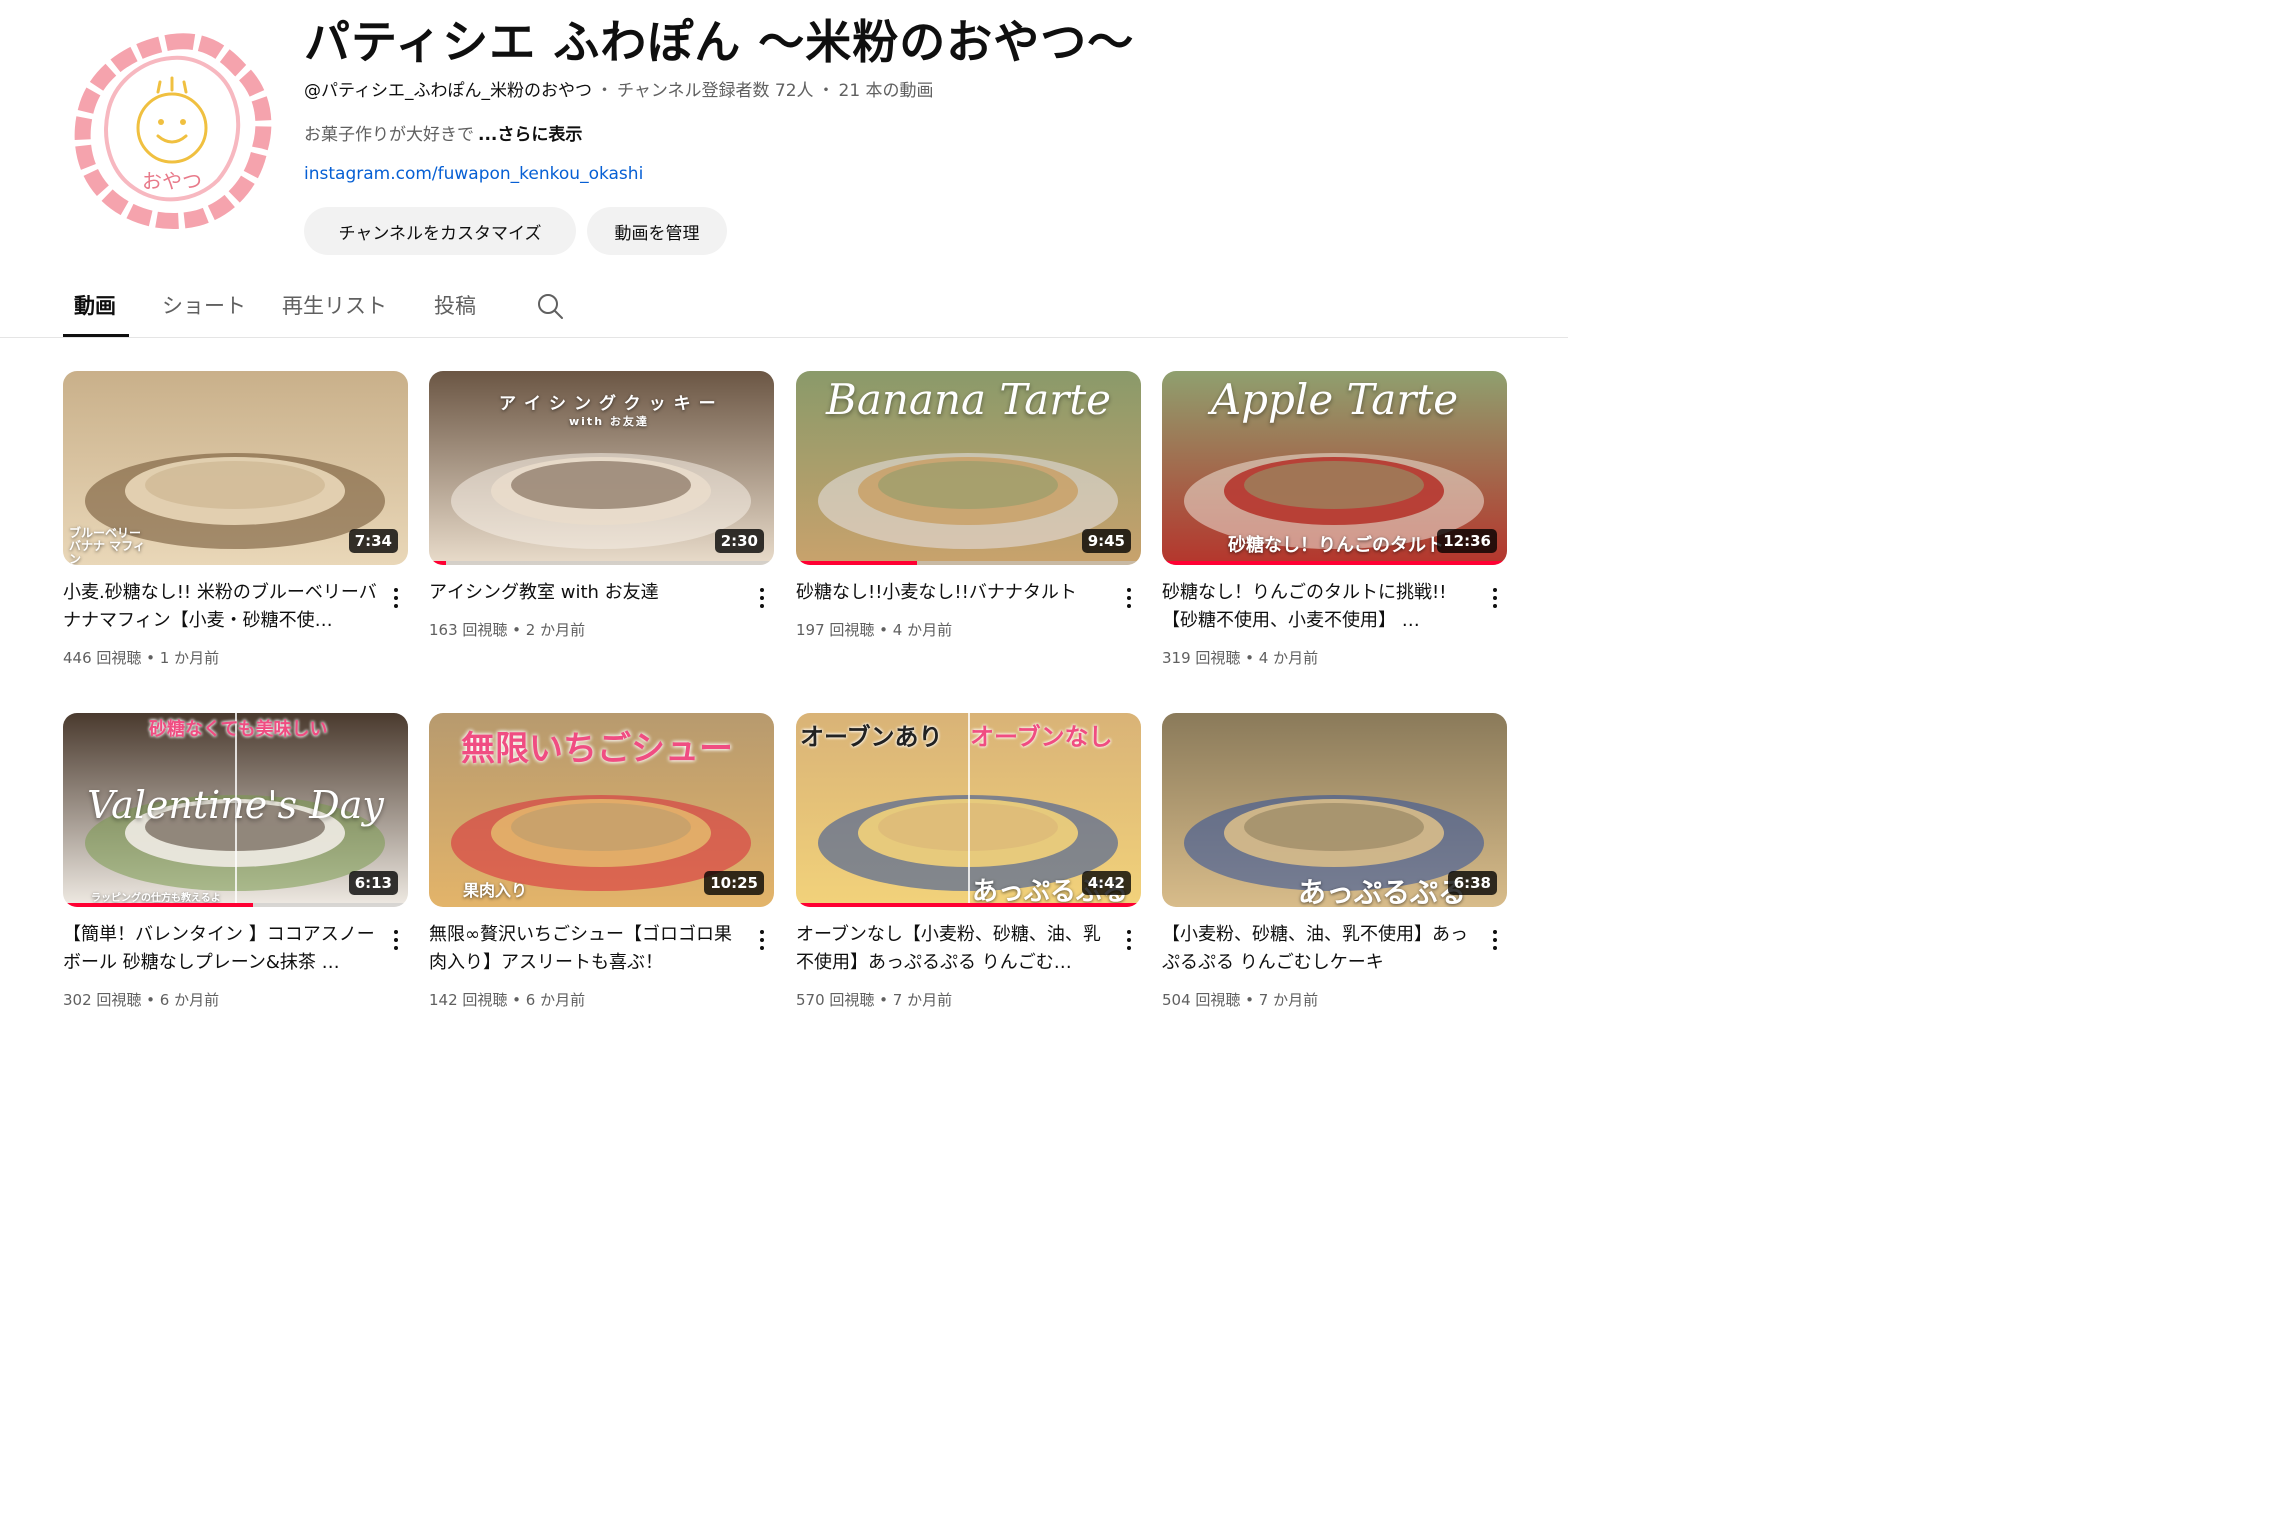  I want to click on video-meta: 302 回視聴 • 6 か月前, so click(141, 1000).